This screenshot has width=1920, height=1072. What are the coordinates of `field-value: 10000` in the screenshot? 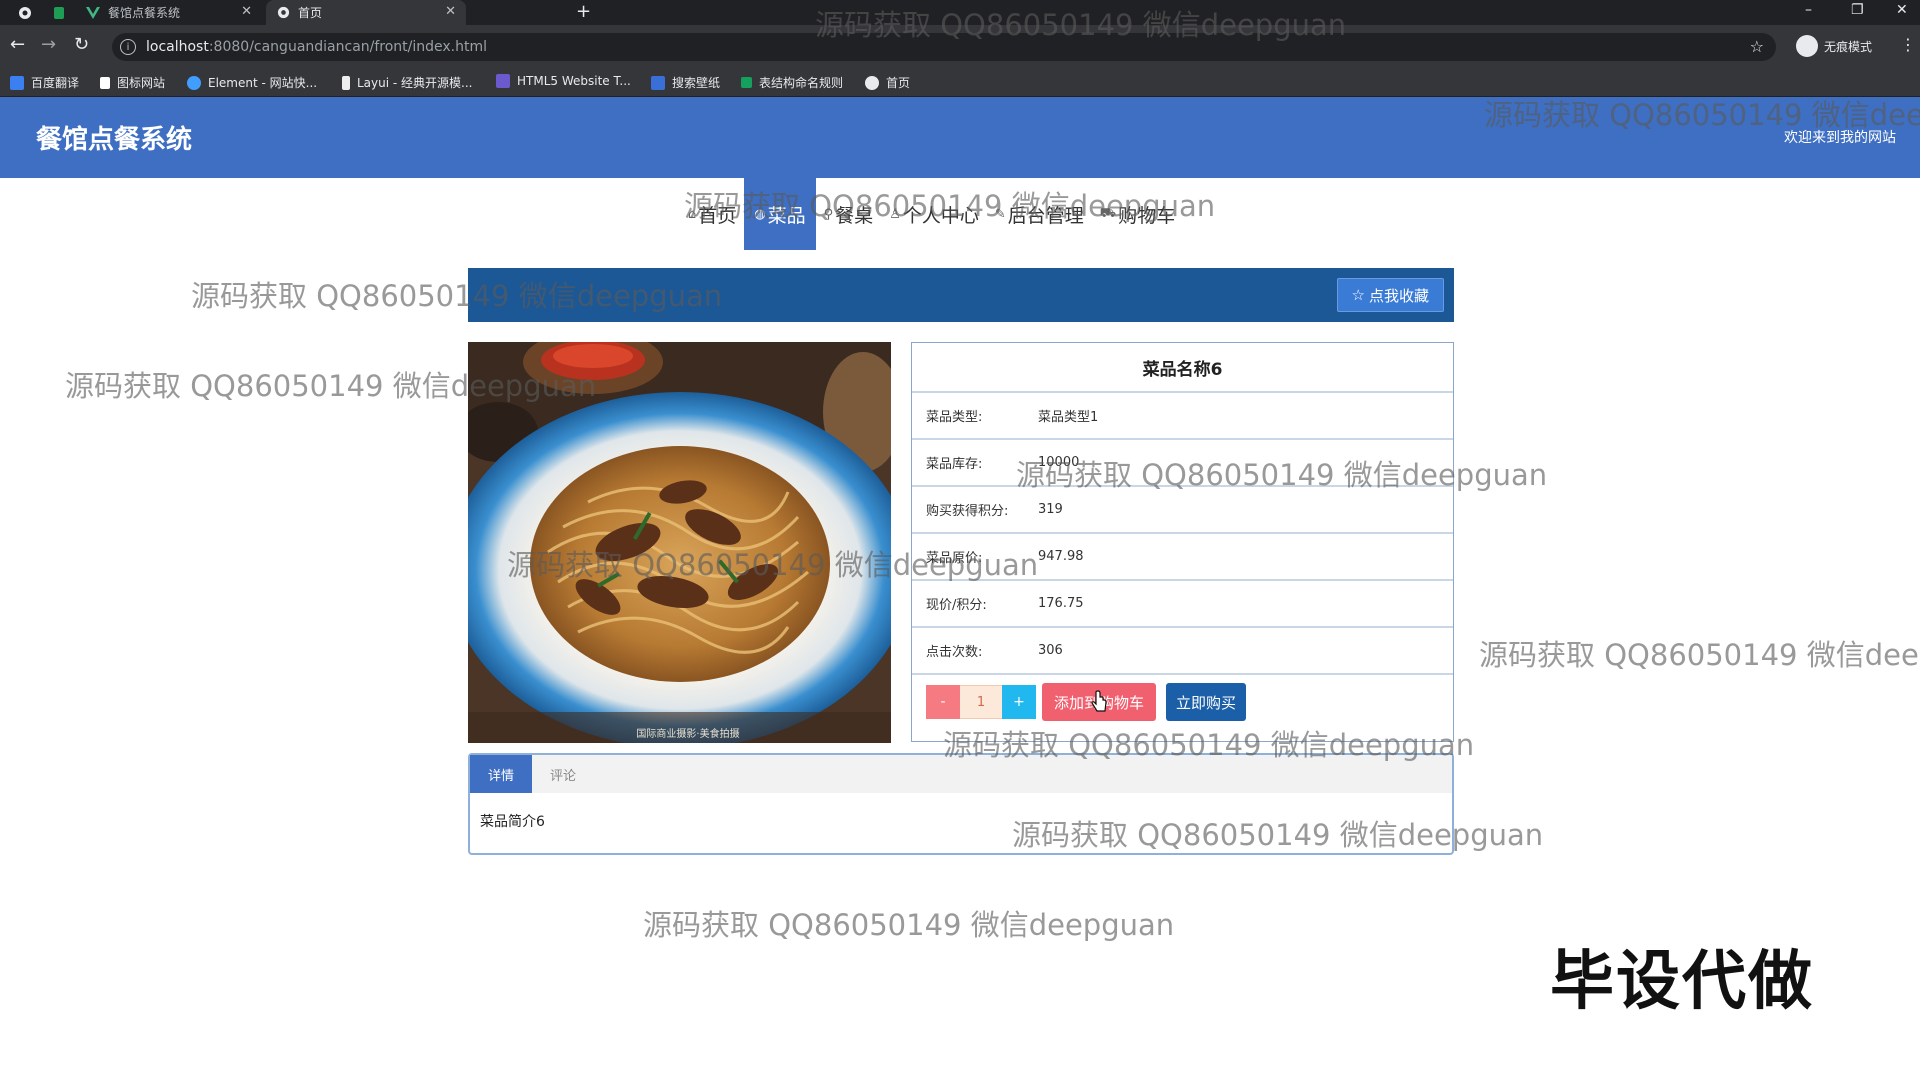 It's located at (1059, 462).